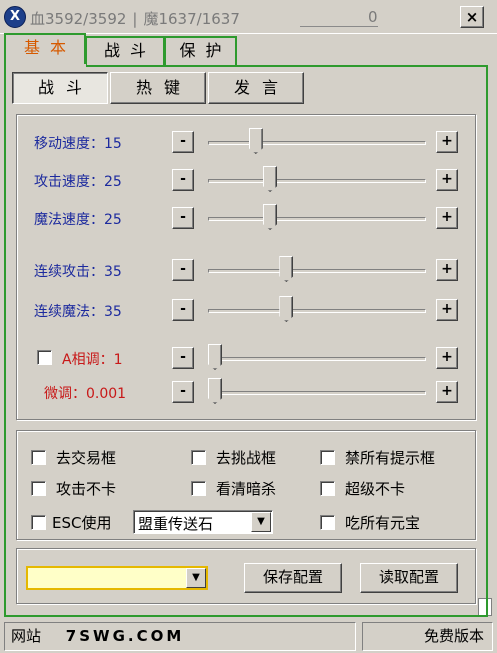  Describe the element at coordinates (38, 522) in the screenshot. I see `checkbox-esc-use` at that location.